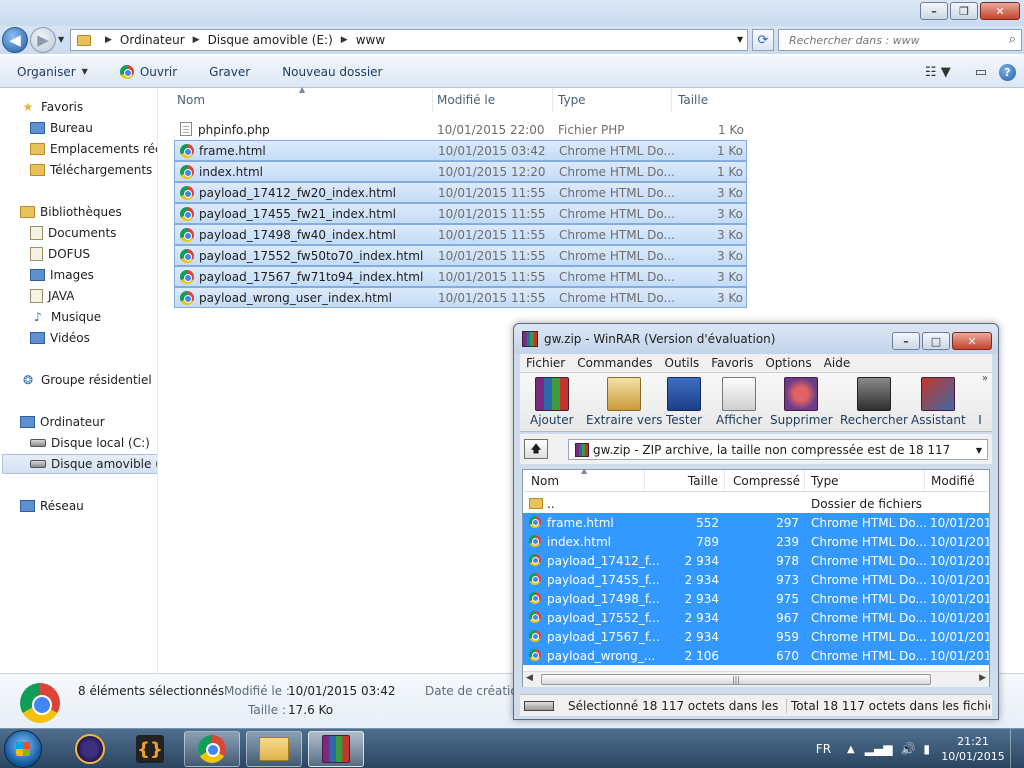 The image size is (1024, 768). What do you see at coordinates (934, 11) in the screenshot?
I see `minimize-button: –` at bounding box center [934, 11].